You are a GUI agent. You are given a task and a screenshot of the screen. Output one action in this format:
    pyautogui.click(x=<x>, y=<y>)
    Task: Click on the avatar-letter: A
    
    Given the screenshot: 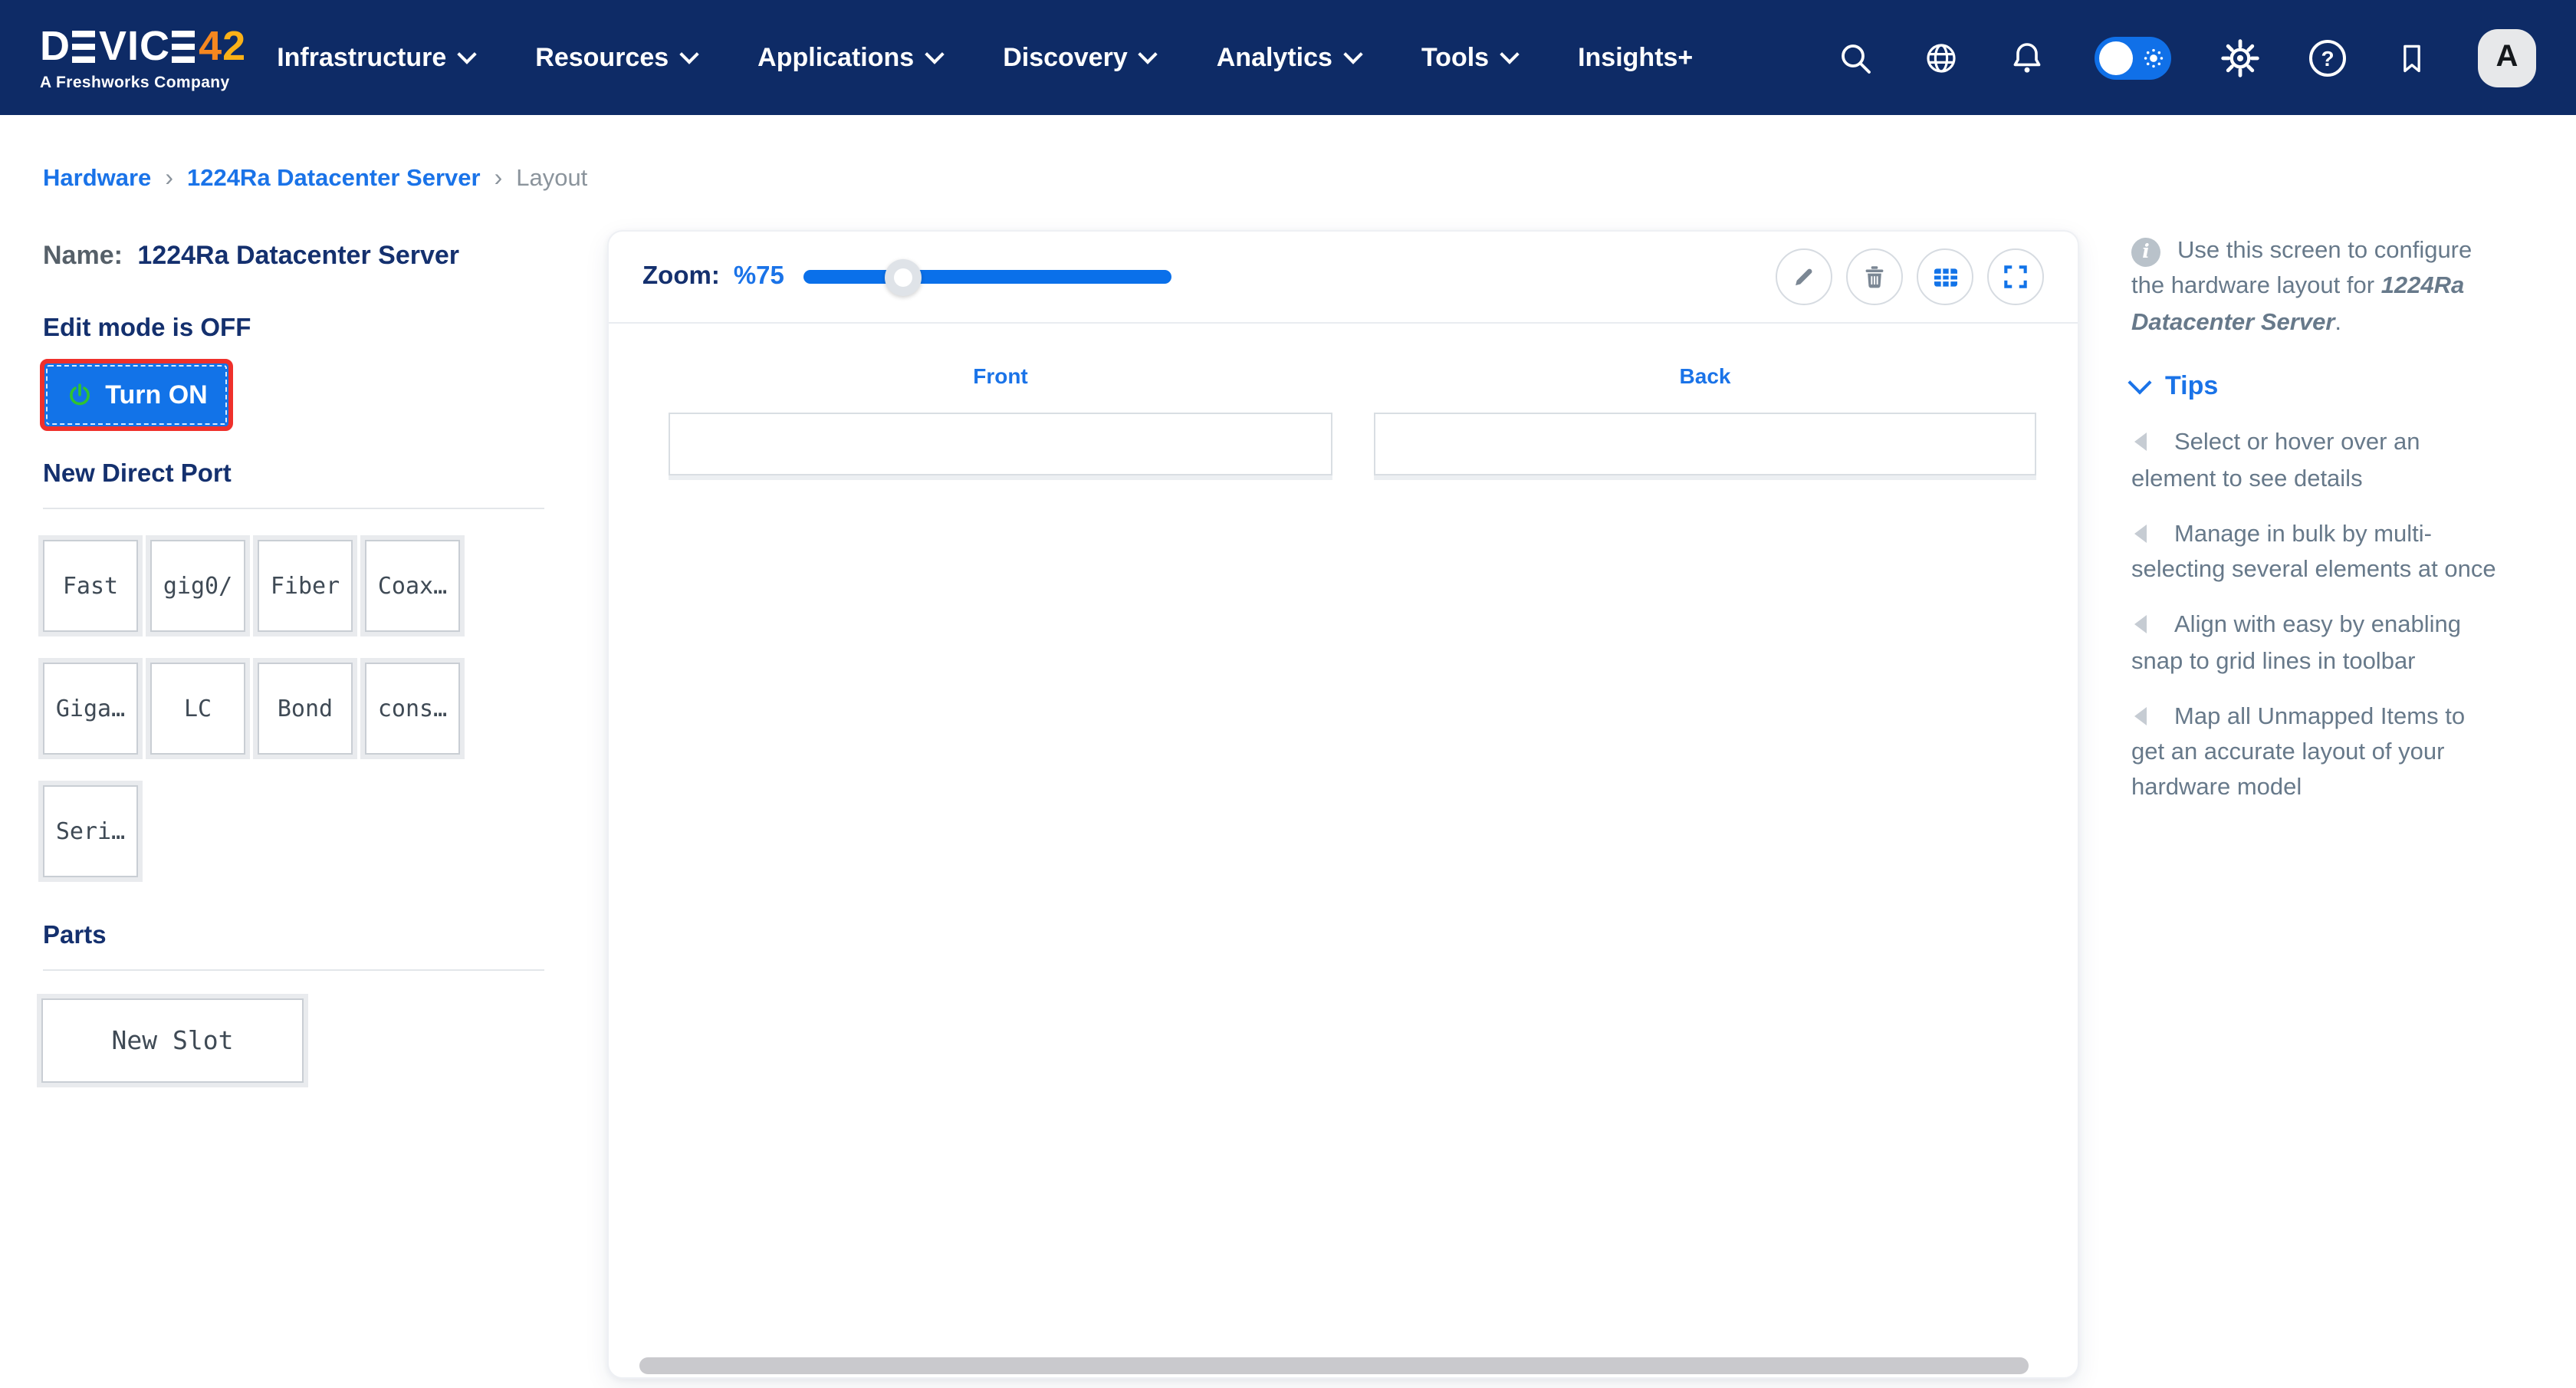 What is the action you would take?
    pyautogui.click(x=2507, y=57)
    